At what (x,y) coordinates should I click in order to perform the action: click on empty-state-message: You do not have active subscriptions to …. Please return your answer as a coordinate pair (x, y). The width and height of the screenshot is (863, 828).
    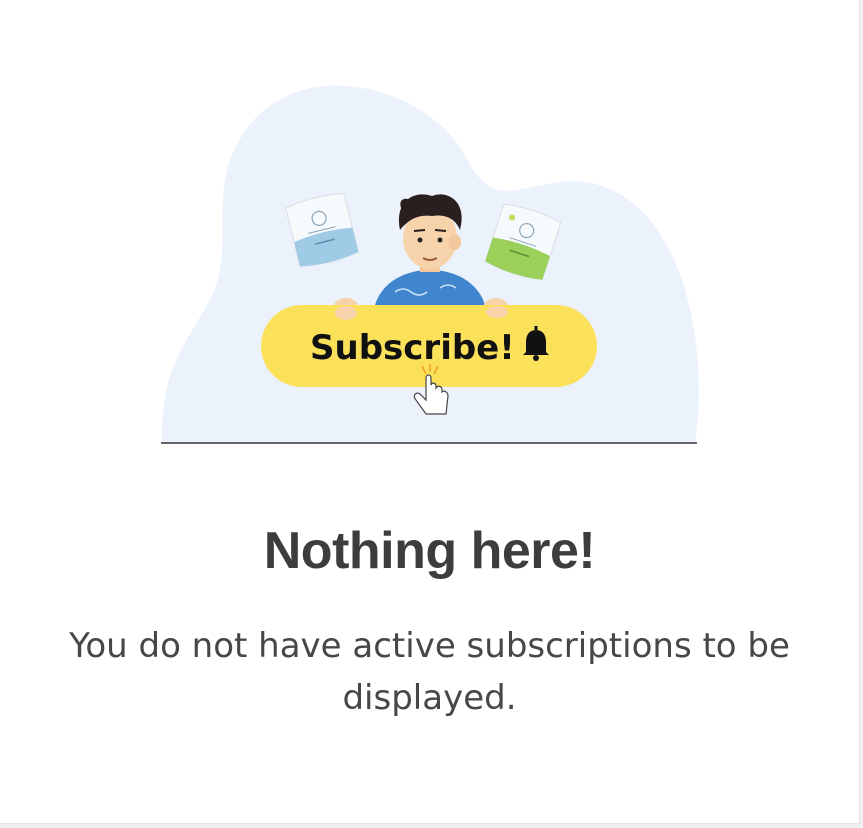
    Looking at the image, I should click on (429, 672).